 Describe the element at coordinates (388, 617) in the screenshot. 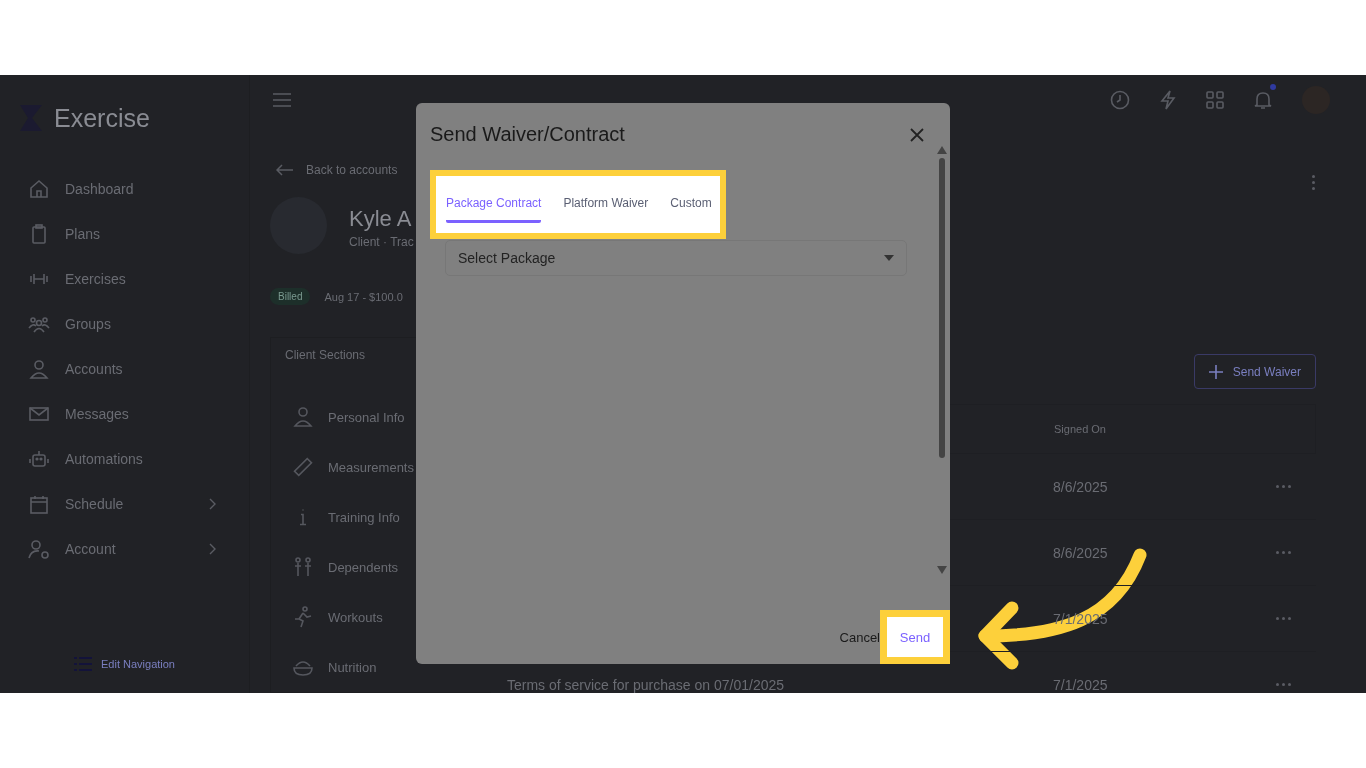

I see `client-section-item: Workouts` at that location.